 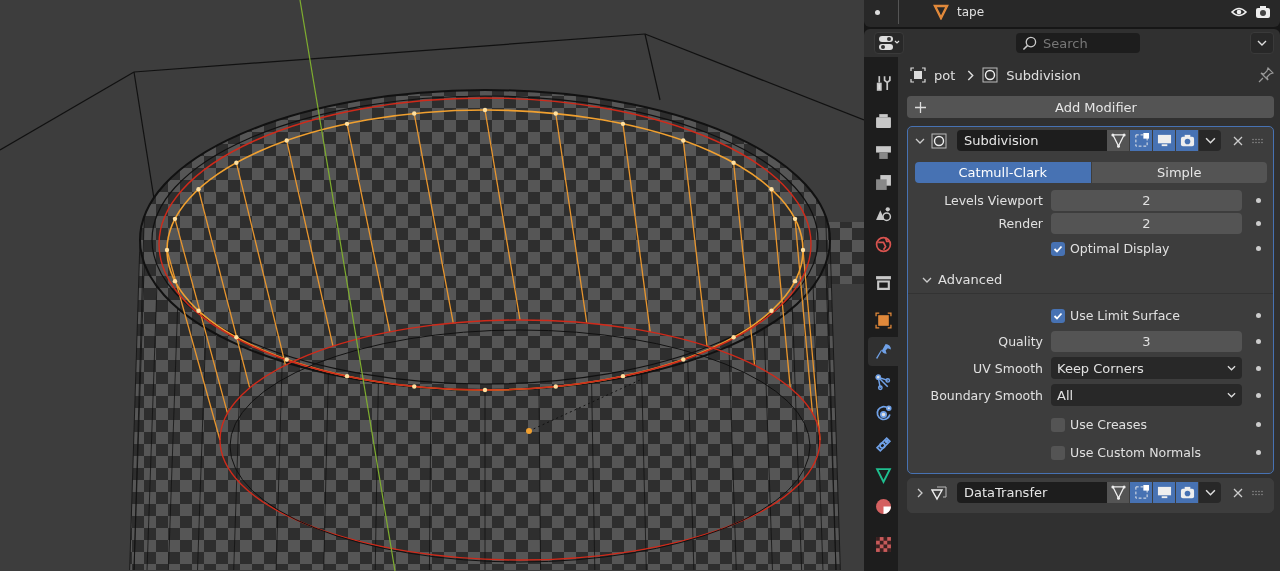 I want to click on object-icon, so click(x=918, y=75).